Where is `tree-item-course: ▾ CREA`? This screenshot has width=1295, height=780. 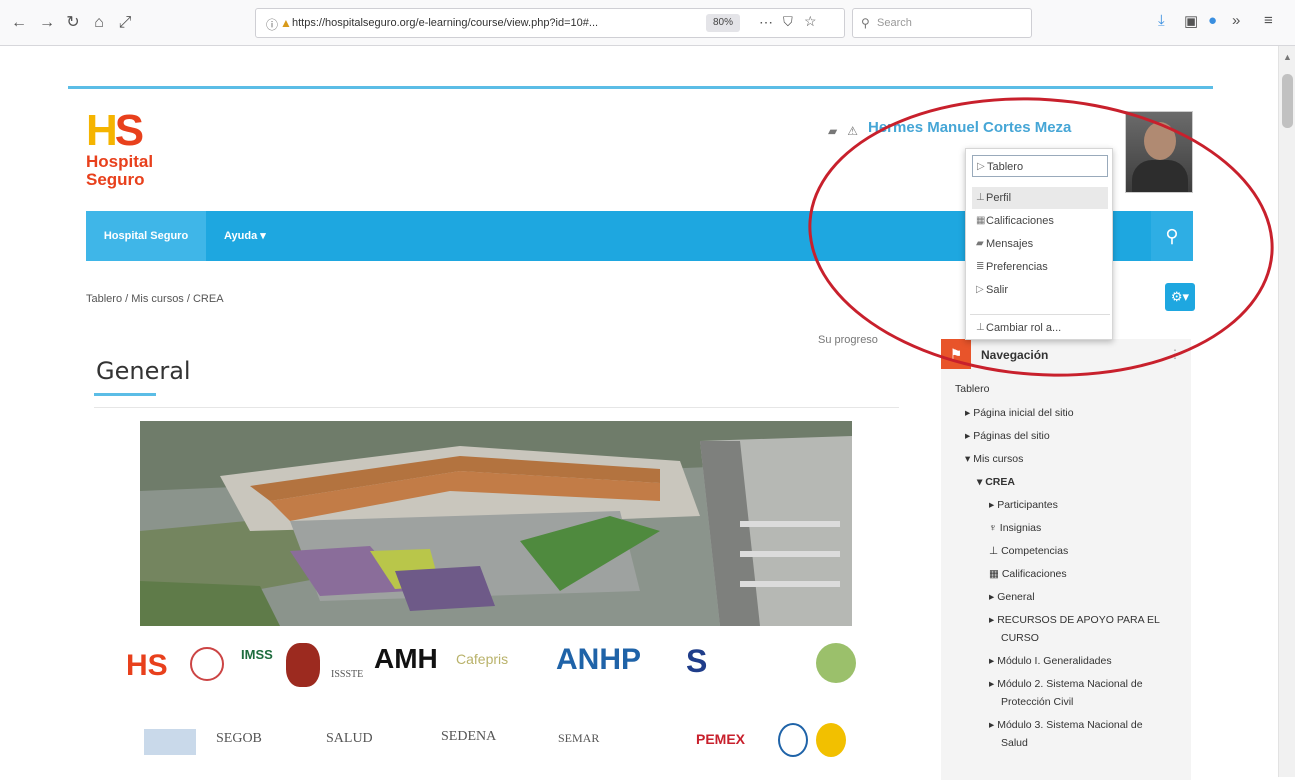
tree-item-course: ▾ CREA is located at coordinates (996, 482).